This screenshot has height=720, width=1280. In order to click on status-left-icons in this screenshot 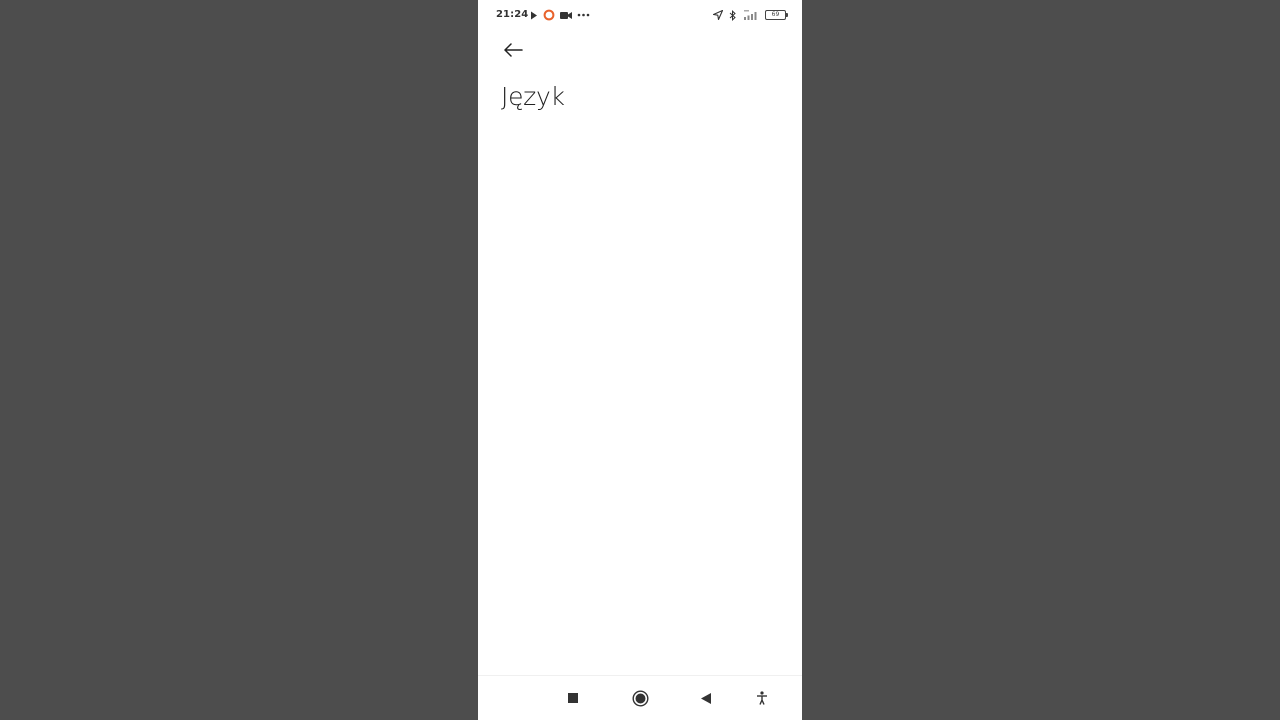, I will do `click(560, 15)`.